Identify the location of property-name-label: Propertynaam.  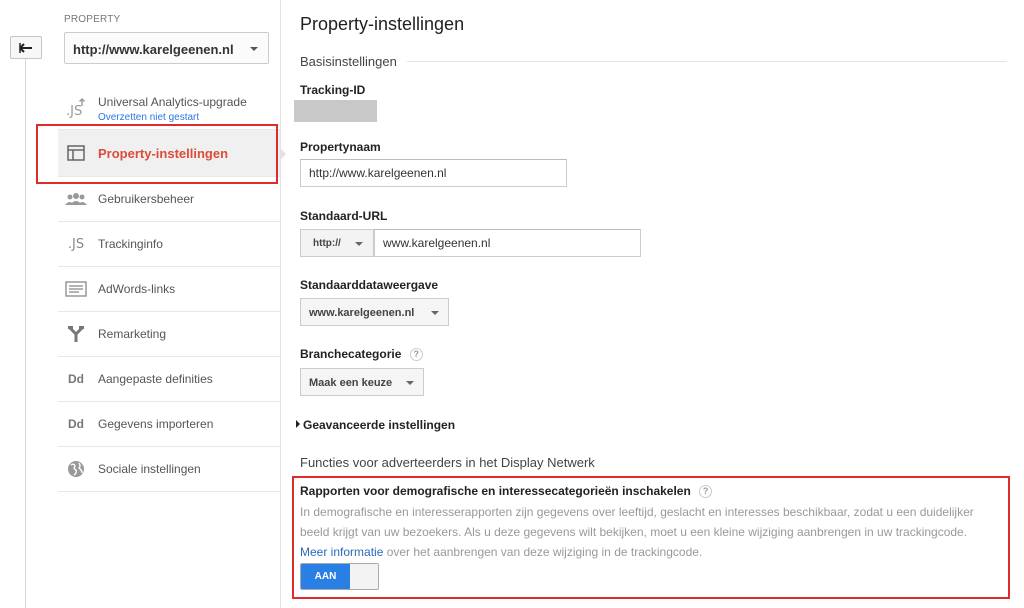
(340, 147).